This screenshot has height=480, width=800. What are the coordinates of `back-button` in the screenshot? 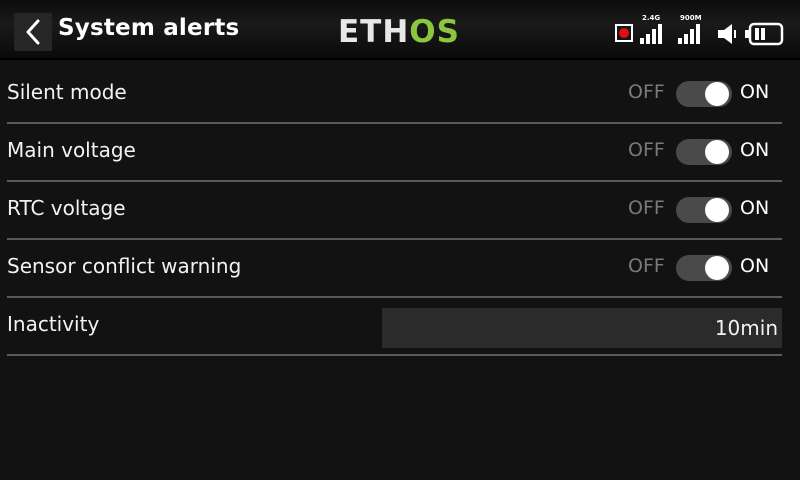 It's located at (33, 32).